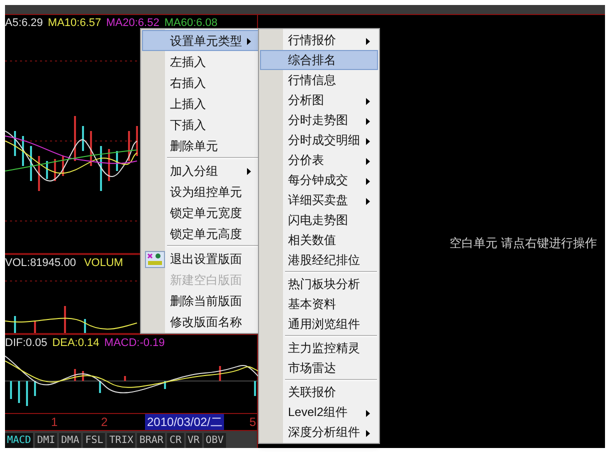 The height and width of the screenshot is (454, 609). Describe the element at coordinates (133, 23) in the screenshot. I see `indicator-value: MA20:6.52` at that location.